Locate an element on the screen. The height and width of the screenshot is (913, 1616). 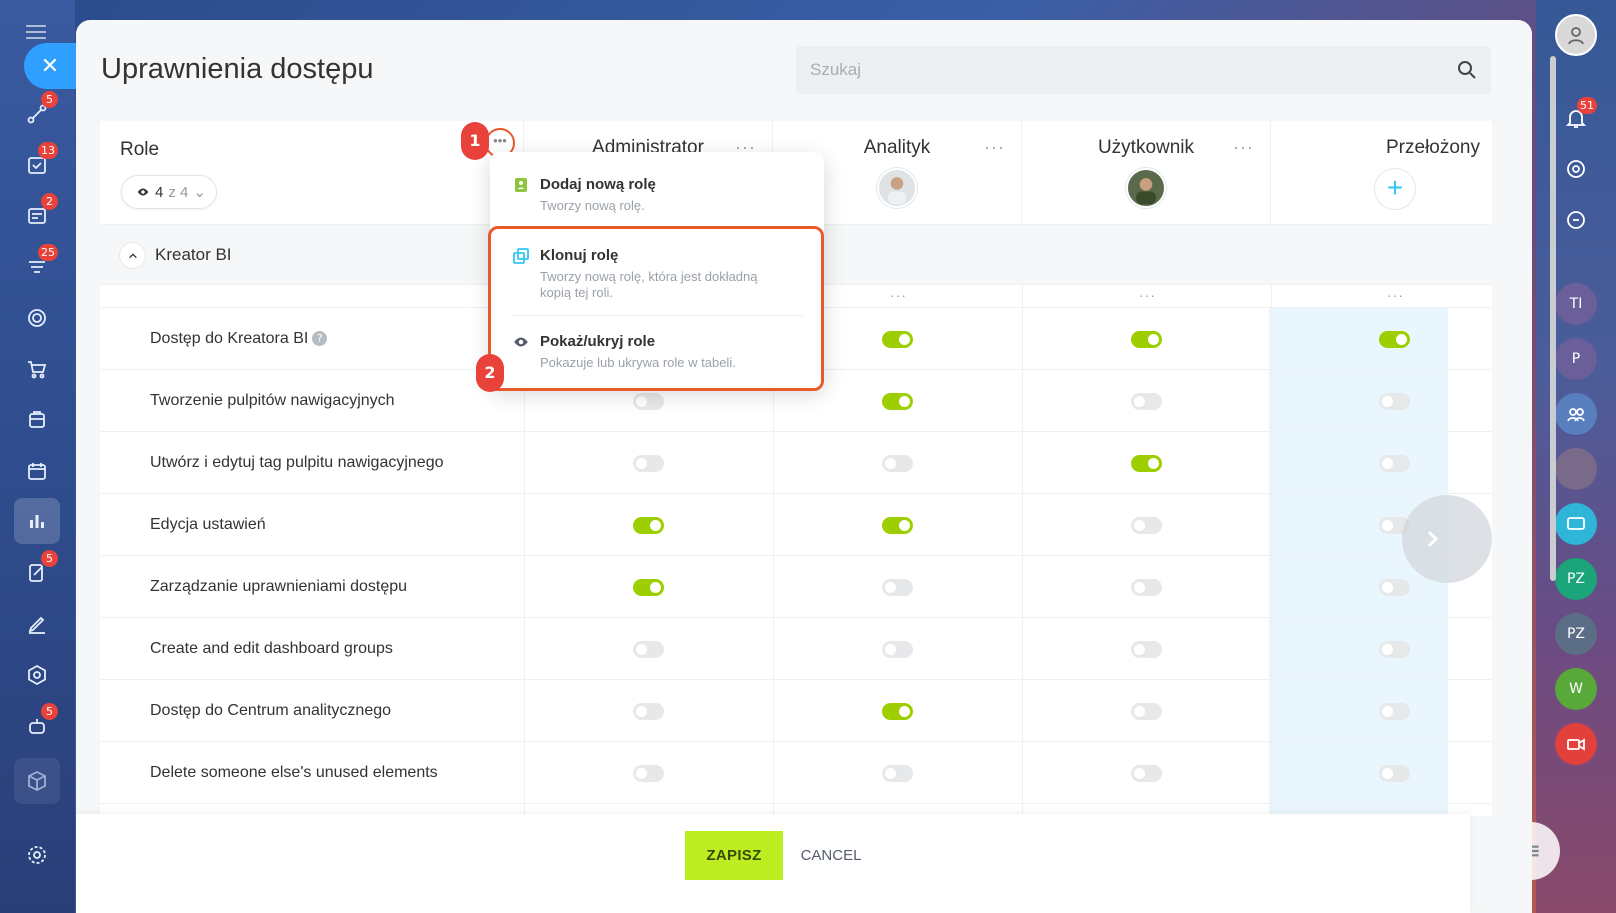
column-header-przelozony: Przełożony + is located at coordinates (1381, 173).